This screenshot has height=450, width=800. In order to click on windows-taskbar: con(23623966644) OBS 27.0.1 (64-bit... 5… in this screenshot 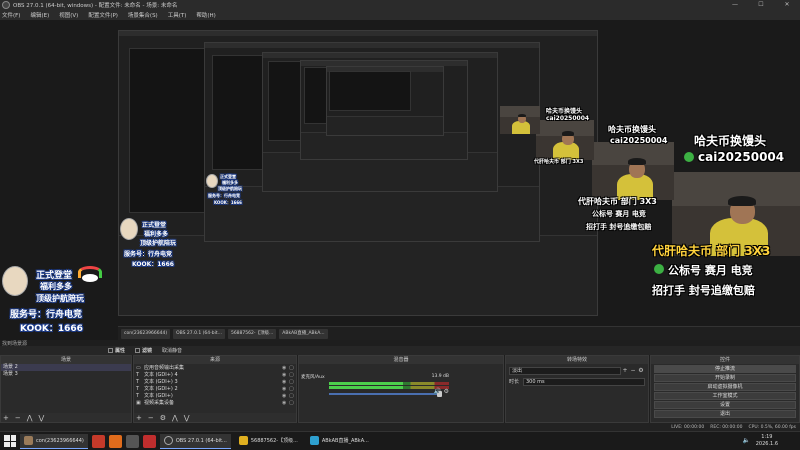, I will do `click(400, 440)`.